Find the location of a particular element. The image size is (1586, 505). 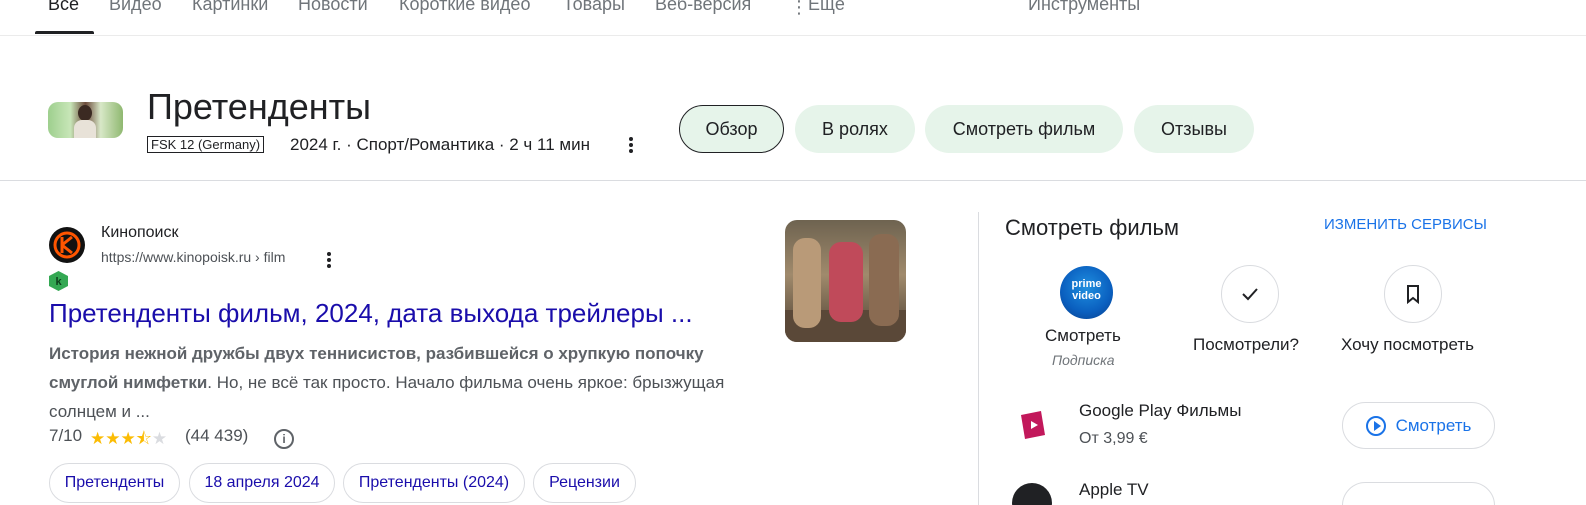

active-tab-indicator is located at coordinates (64, 32).